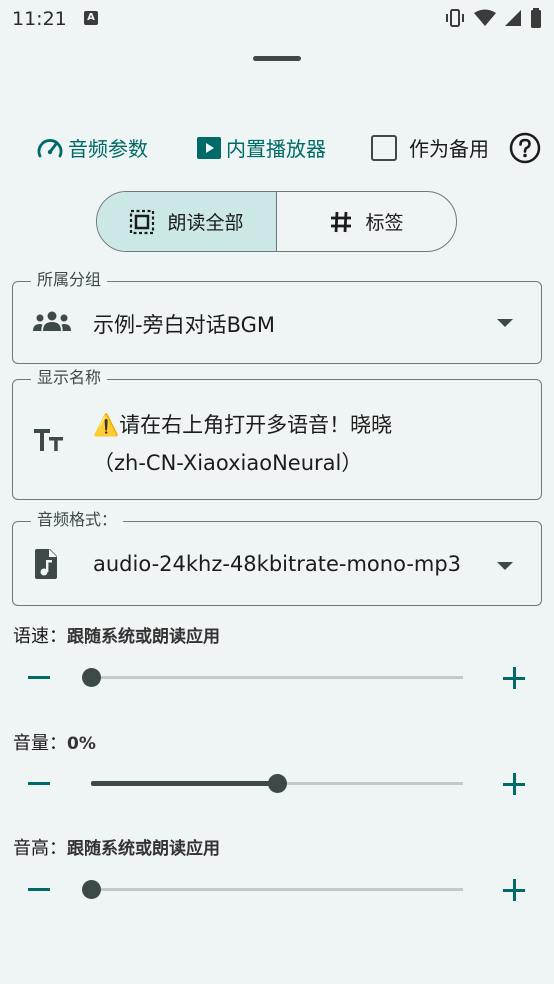  What do you see at coordinates (39, 783) in the screenshot?
I see `volume-decrease-button` at bounding box center [39, 783].